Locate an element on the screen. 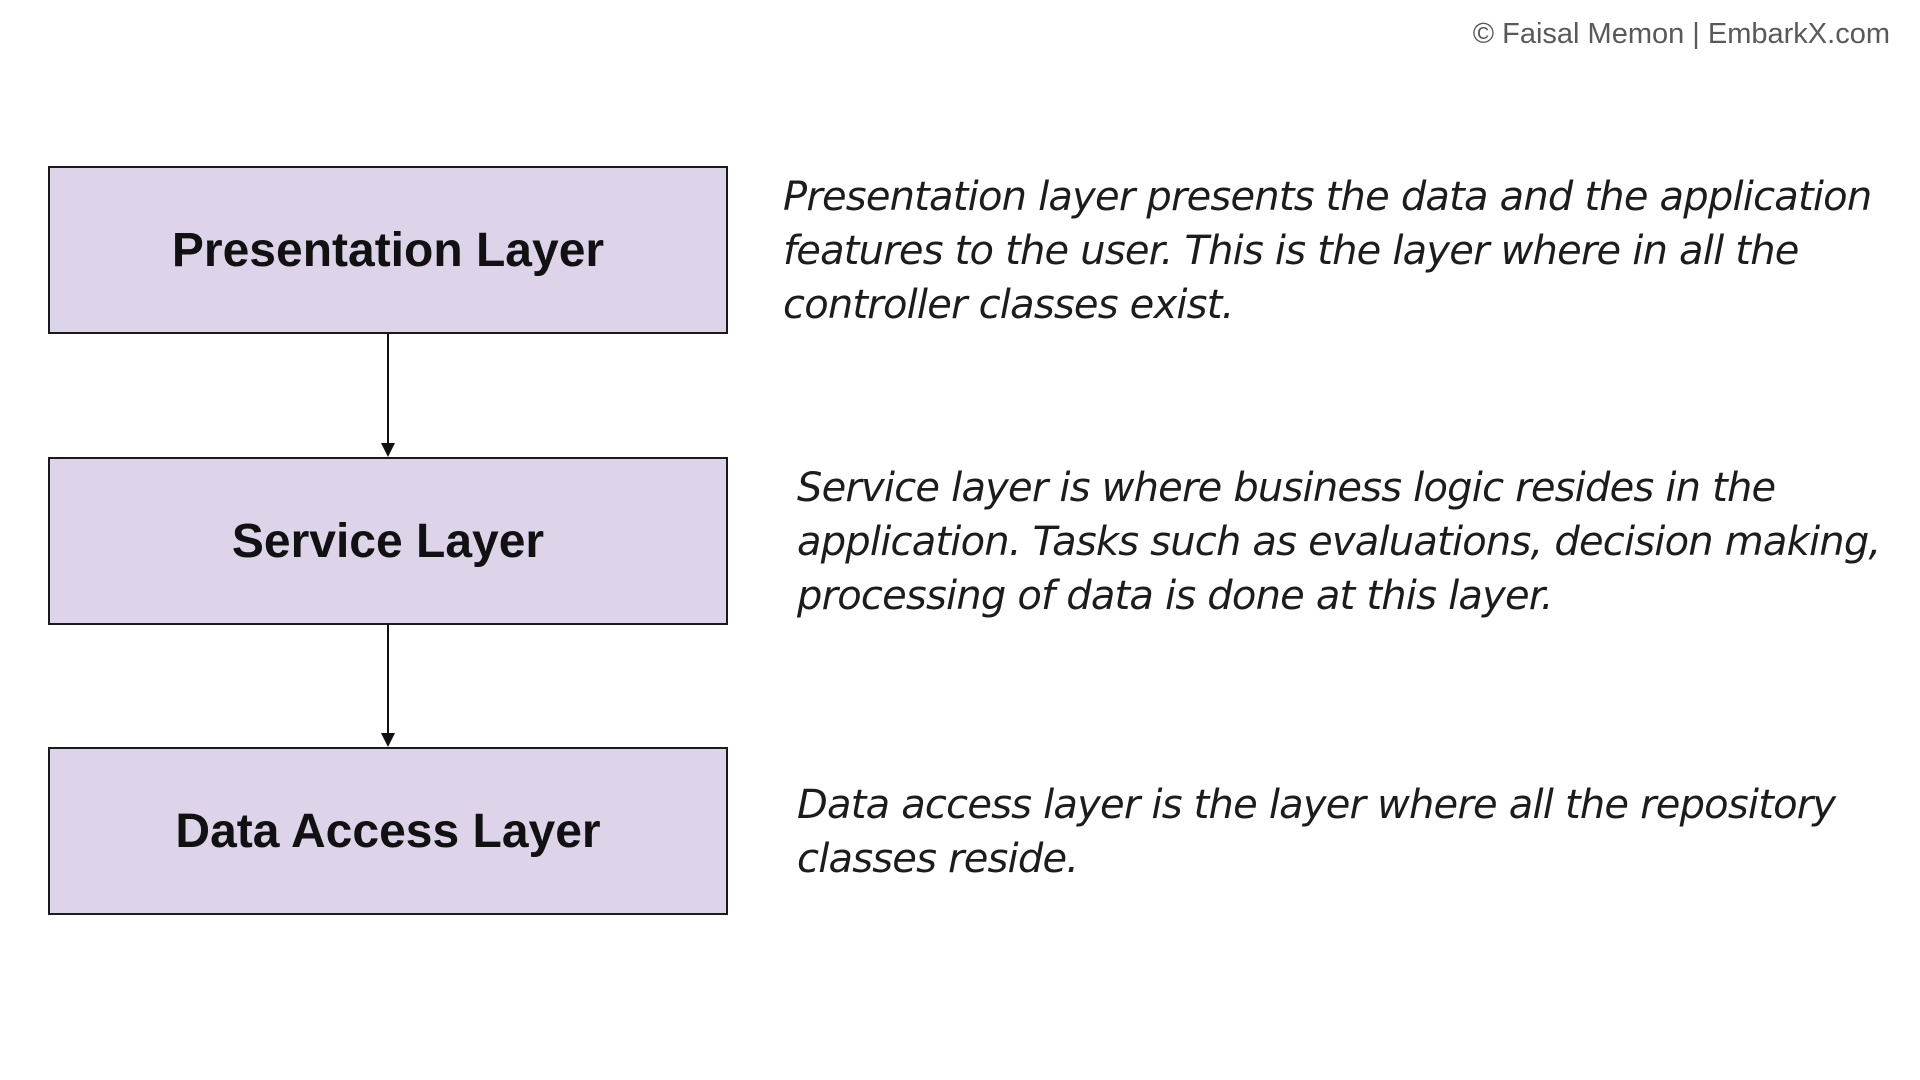  service-layer-label: Service Layer is located at coordinates (388, 541).